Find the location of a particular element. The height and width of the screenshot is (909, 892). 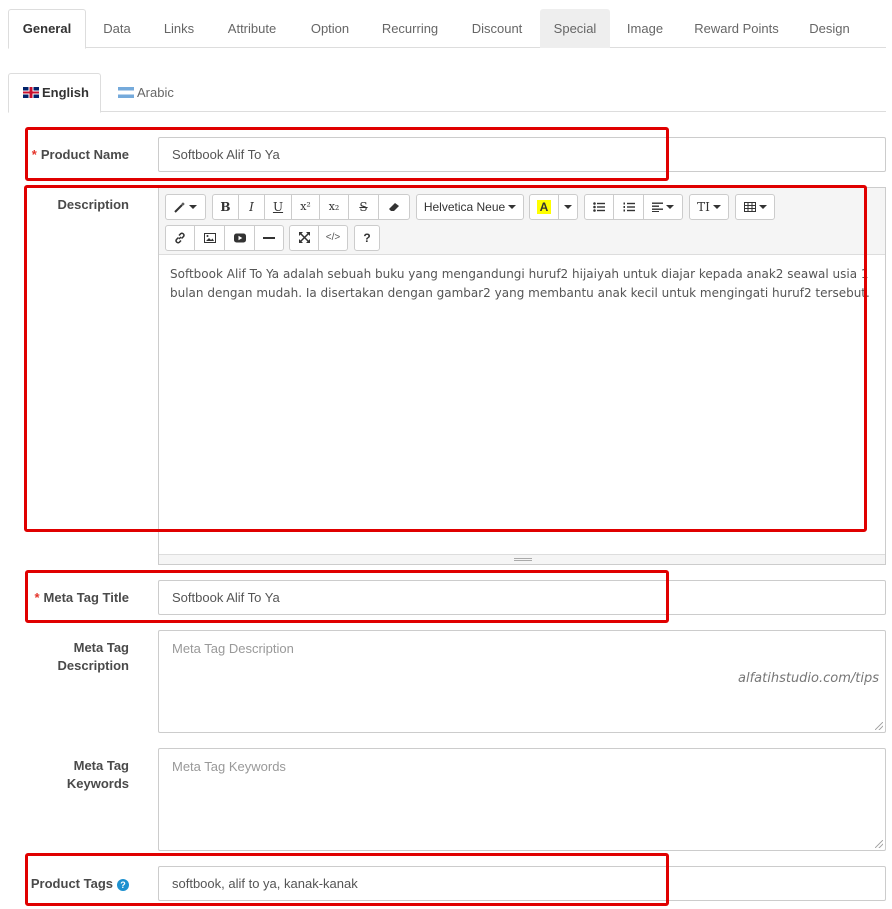

language-label: English is located at coordinates (65, 92).